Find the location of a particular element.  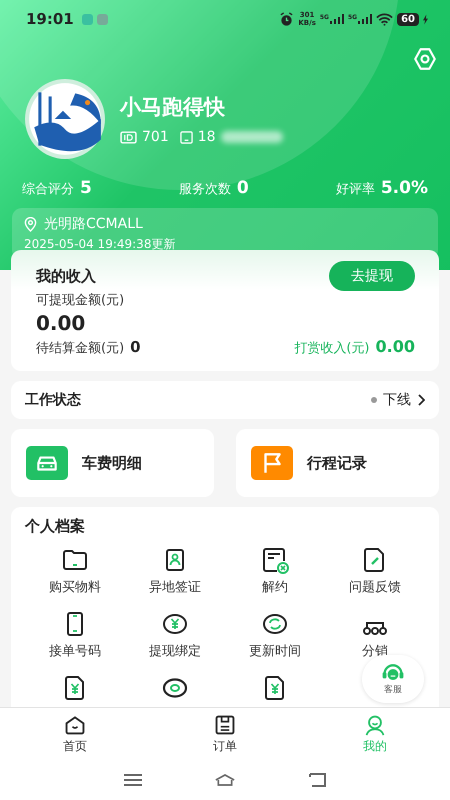

stat-value: 5 is located at coordinates (86, 188).